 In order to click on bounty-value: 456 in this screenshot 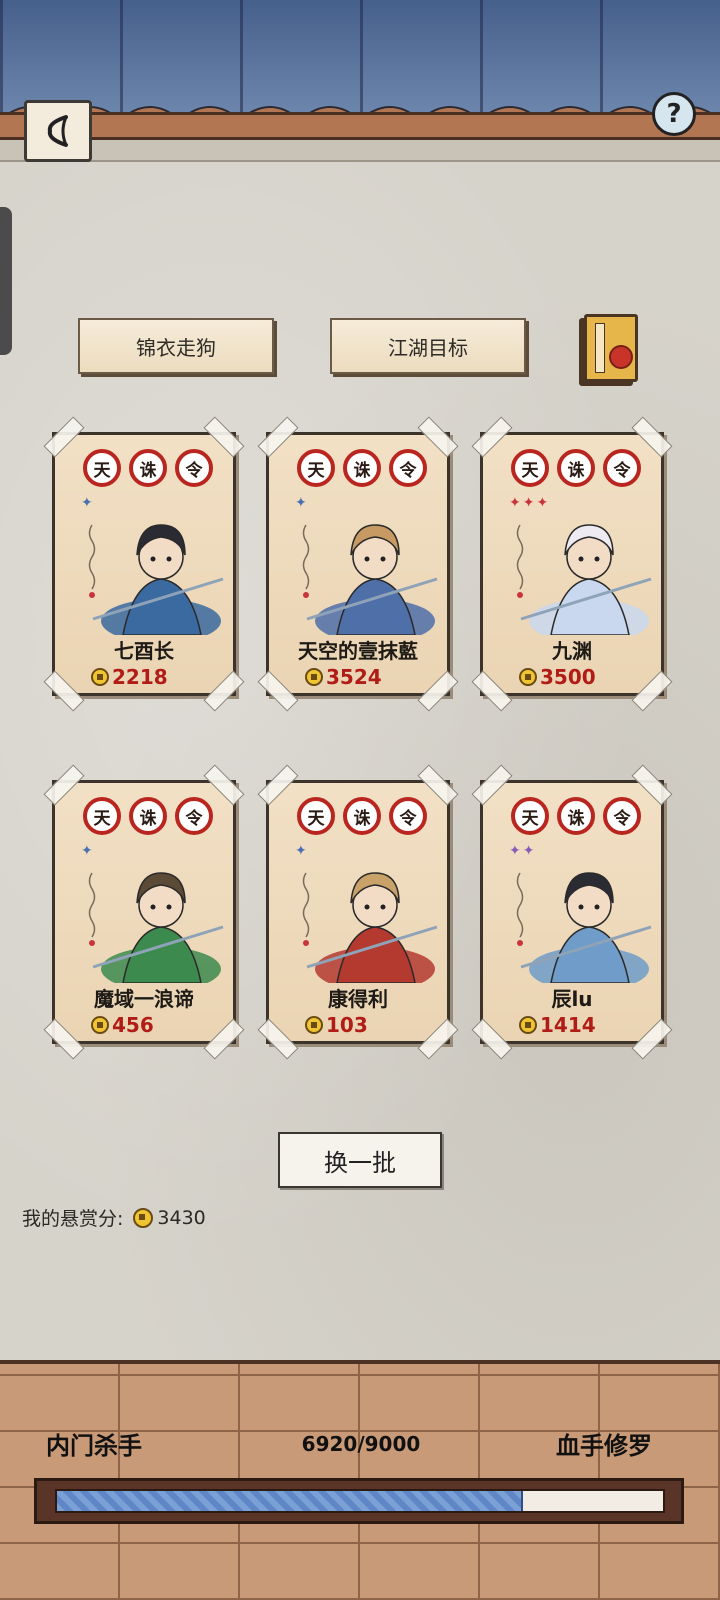, I will do `click(133, 1025)`.